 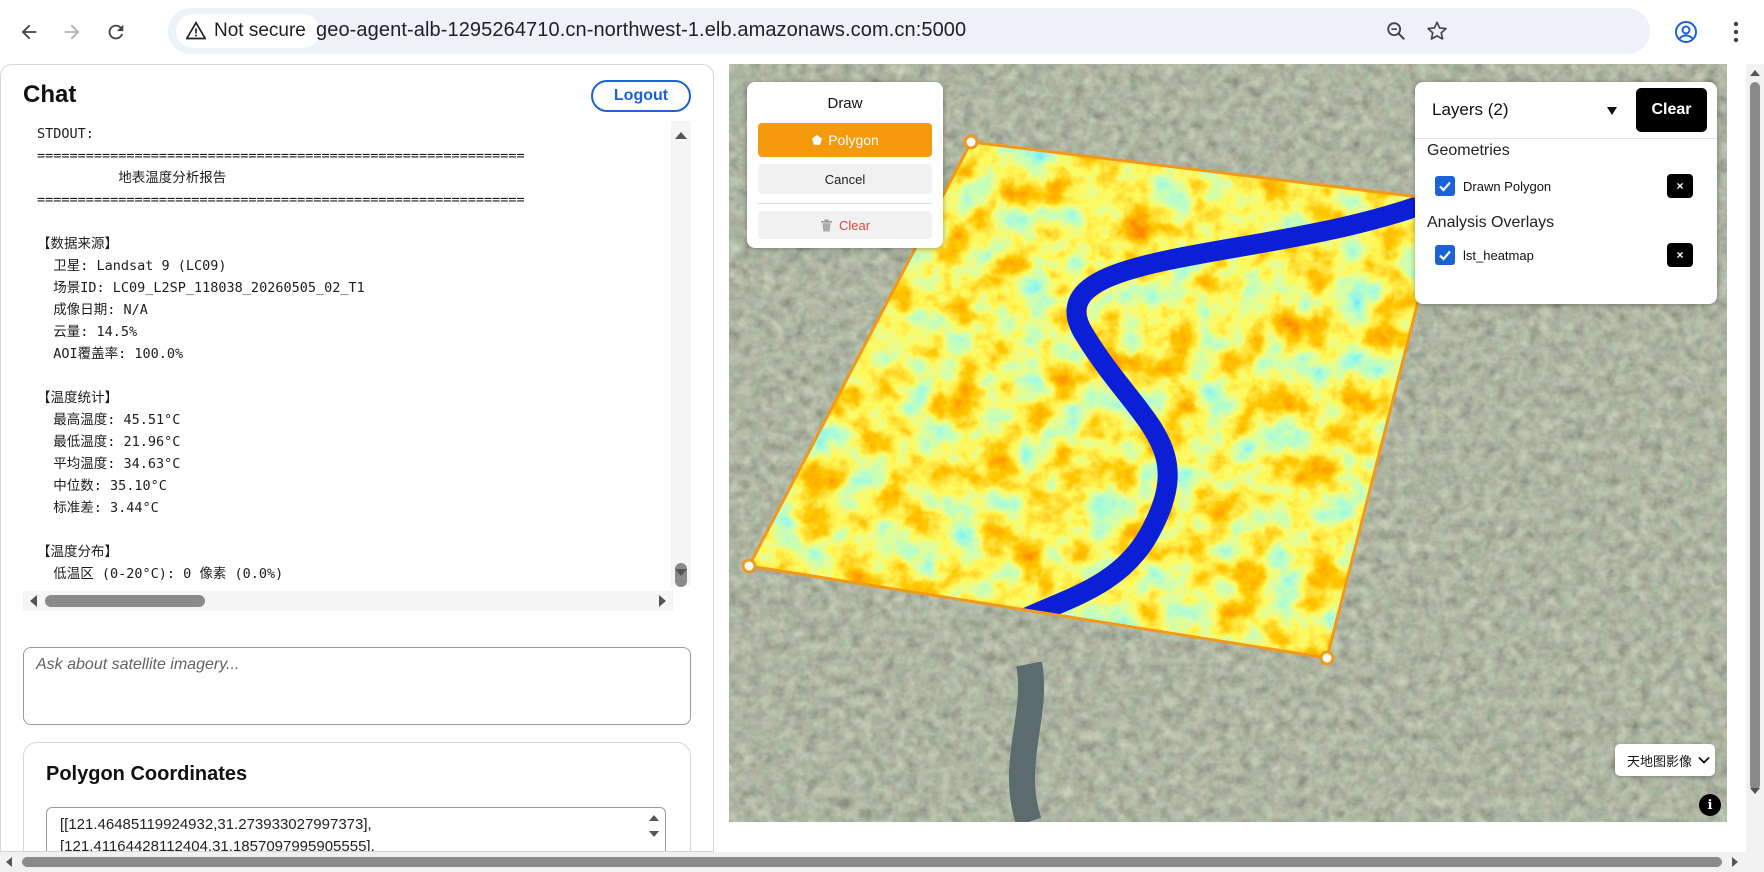 What do you see at coordinates (77, 398) in the screenshot?
I see `stdout-line: 【温度统计】` at bounding box center [77, 398].